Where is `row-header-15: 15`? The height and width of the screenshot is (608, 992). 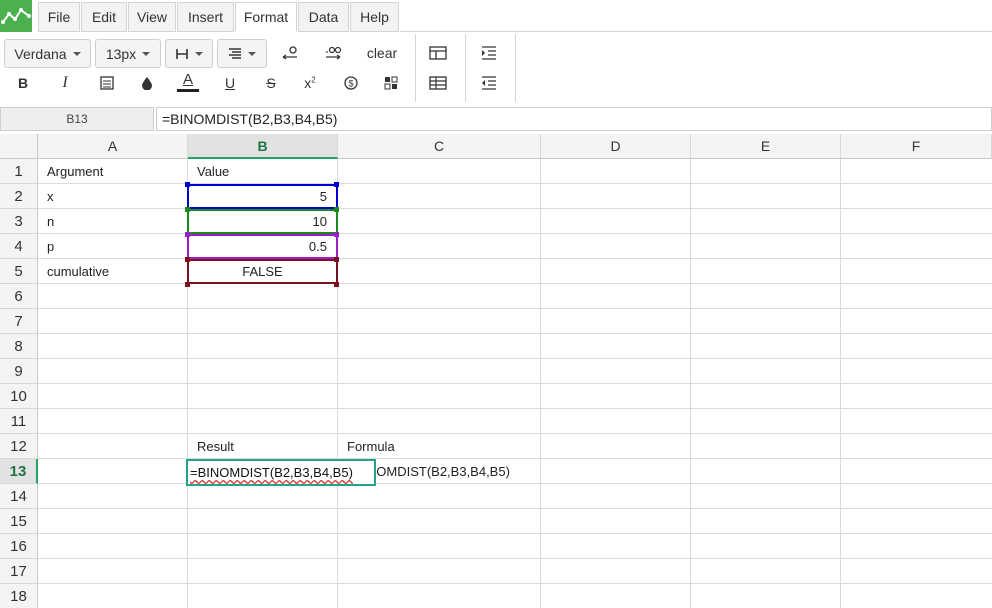
row-header-15: 15 is located at coordinates (19, 521).